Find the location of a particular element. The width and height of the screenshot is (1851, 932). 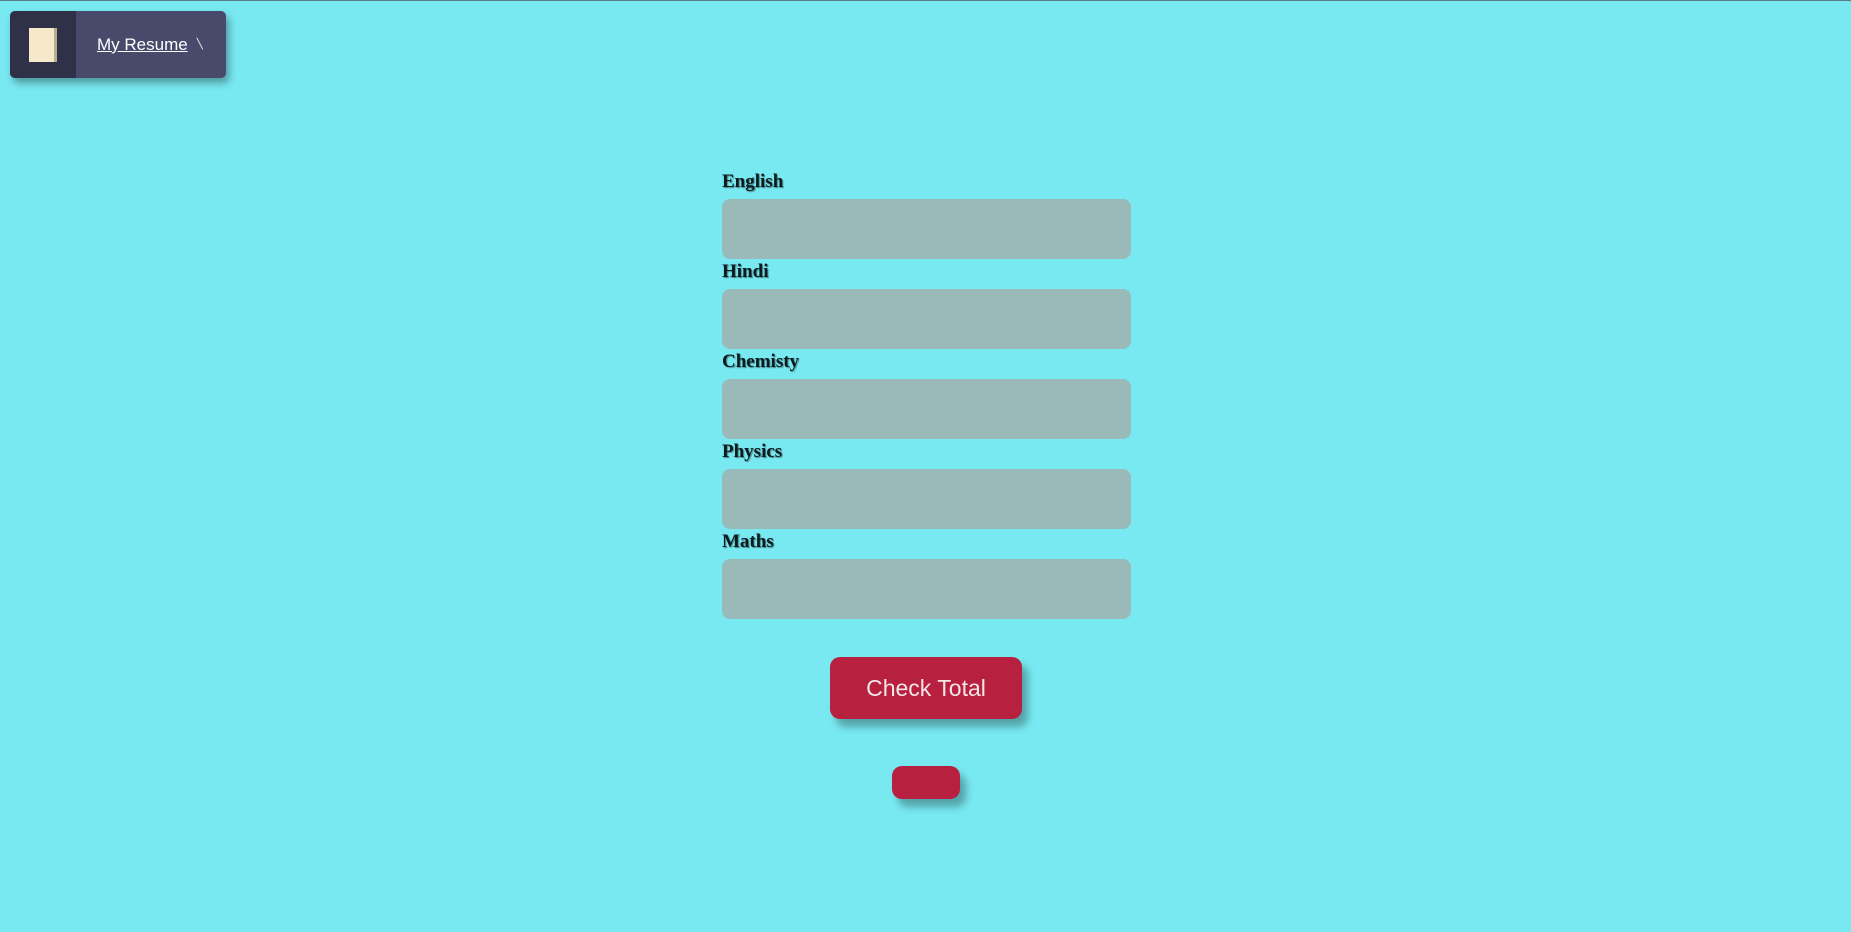

total-result-button is located at coordinates (926, 782).